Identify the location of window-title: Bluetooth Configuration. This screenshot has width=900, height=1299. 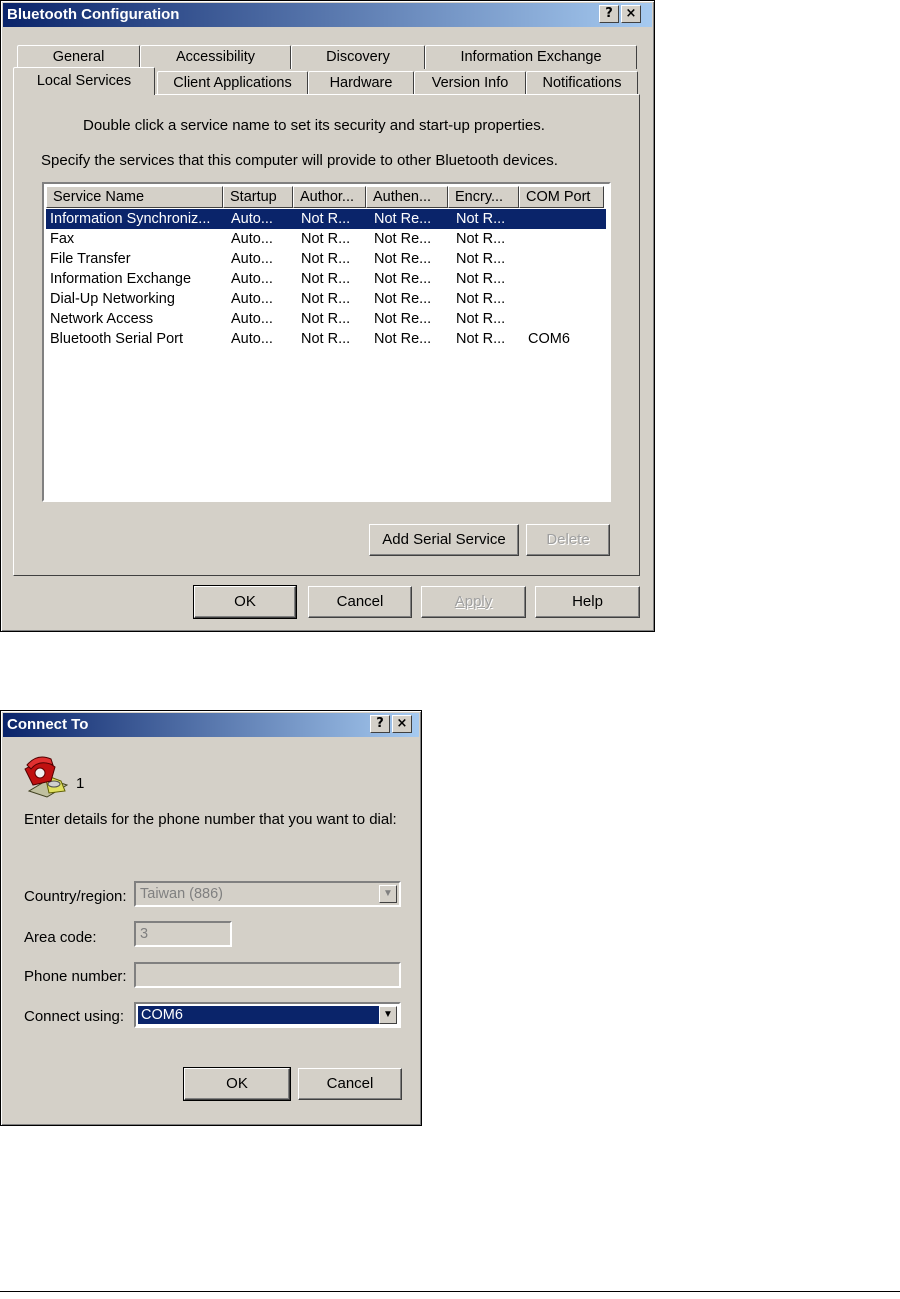
(93, 14).